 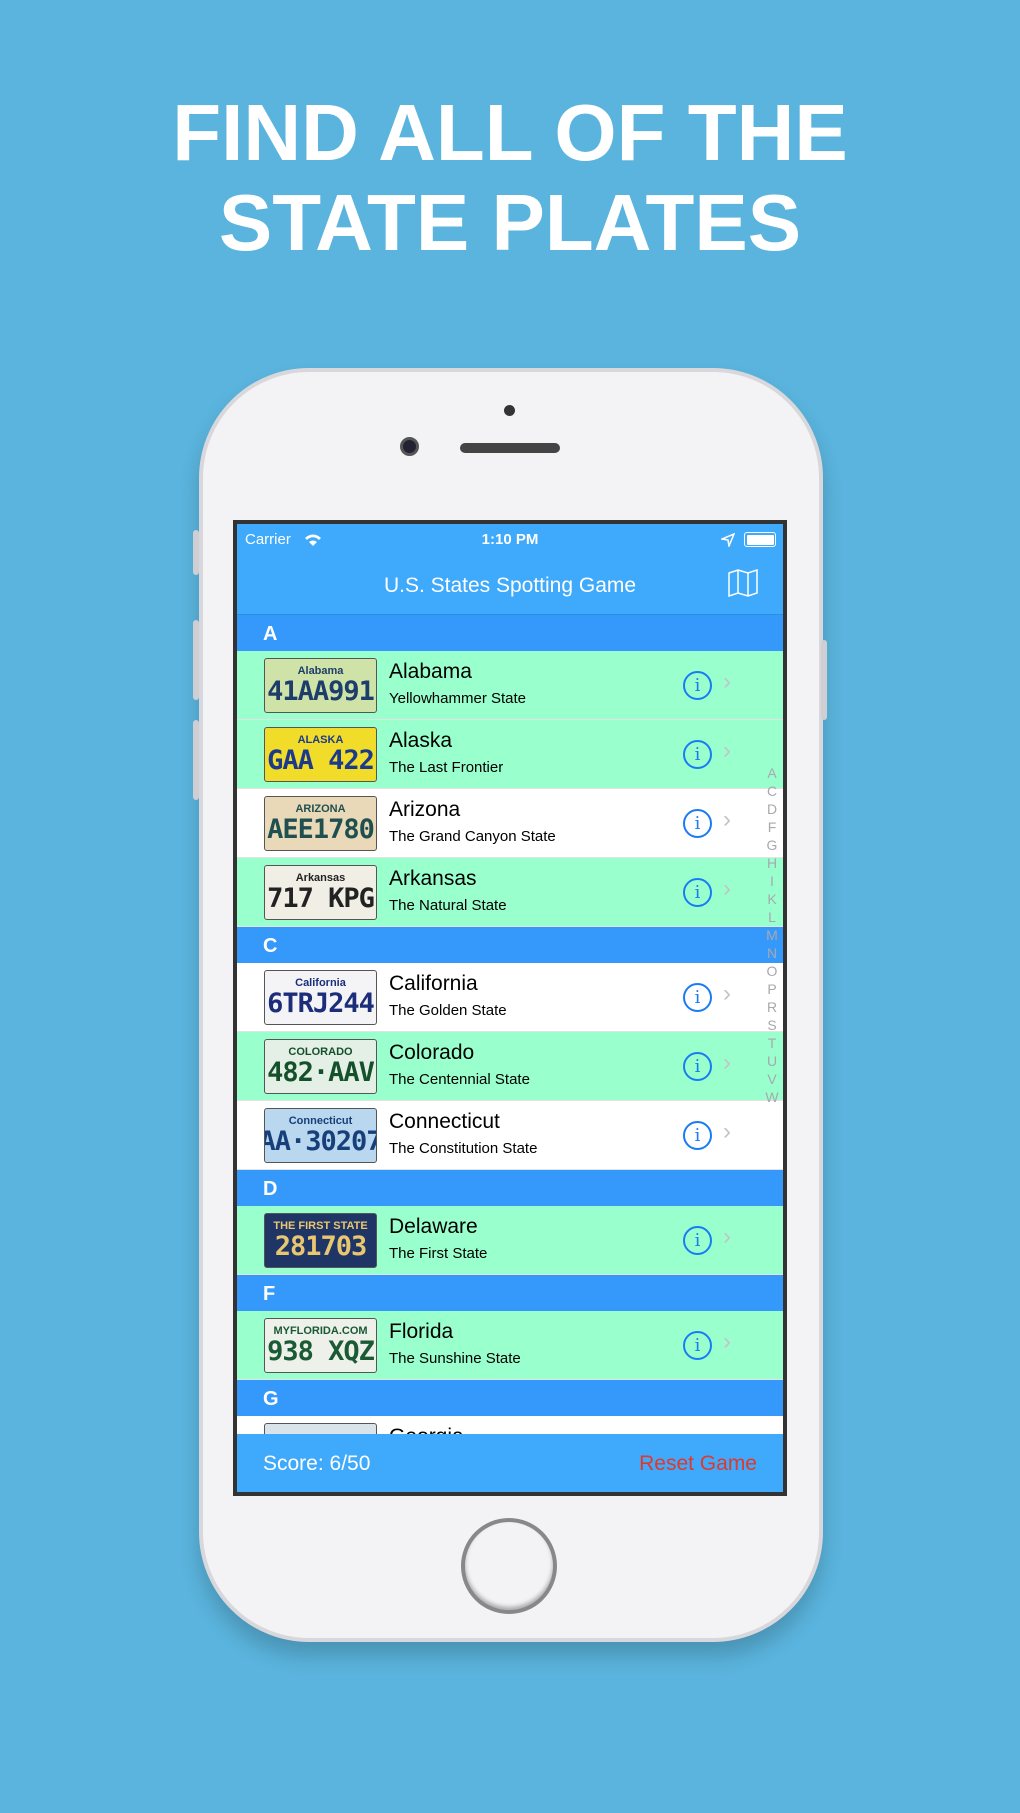 What do you see at coordinates (320, 1330) in the screenshot?
I see `plate-top-text: MYFLORIDA.COM` at bounding box center [320, 1330].